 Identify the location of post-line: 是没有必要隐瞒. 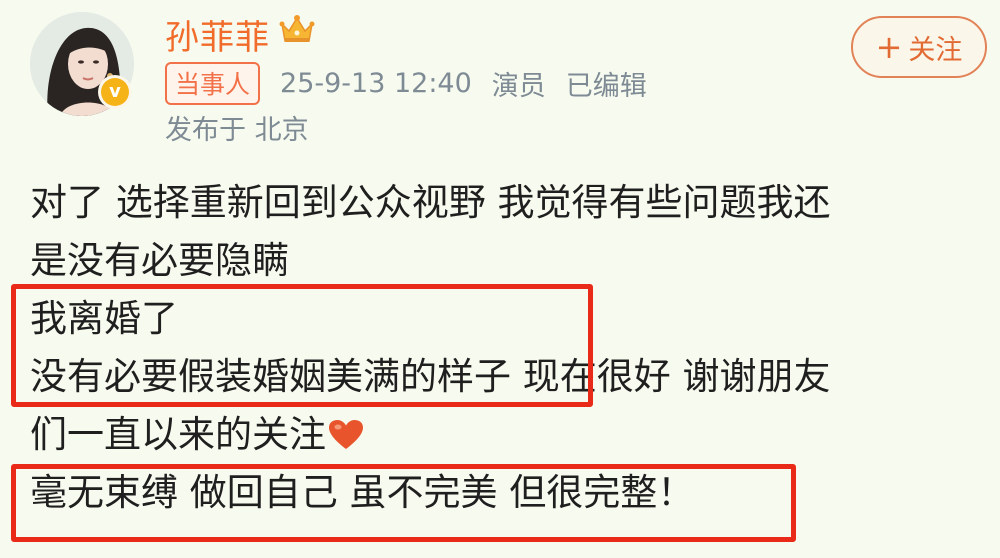
(159, 260).